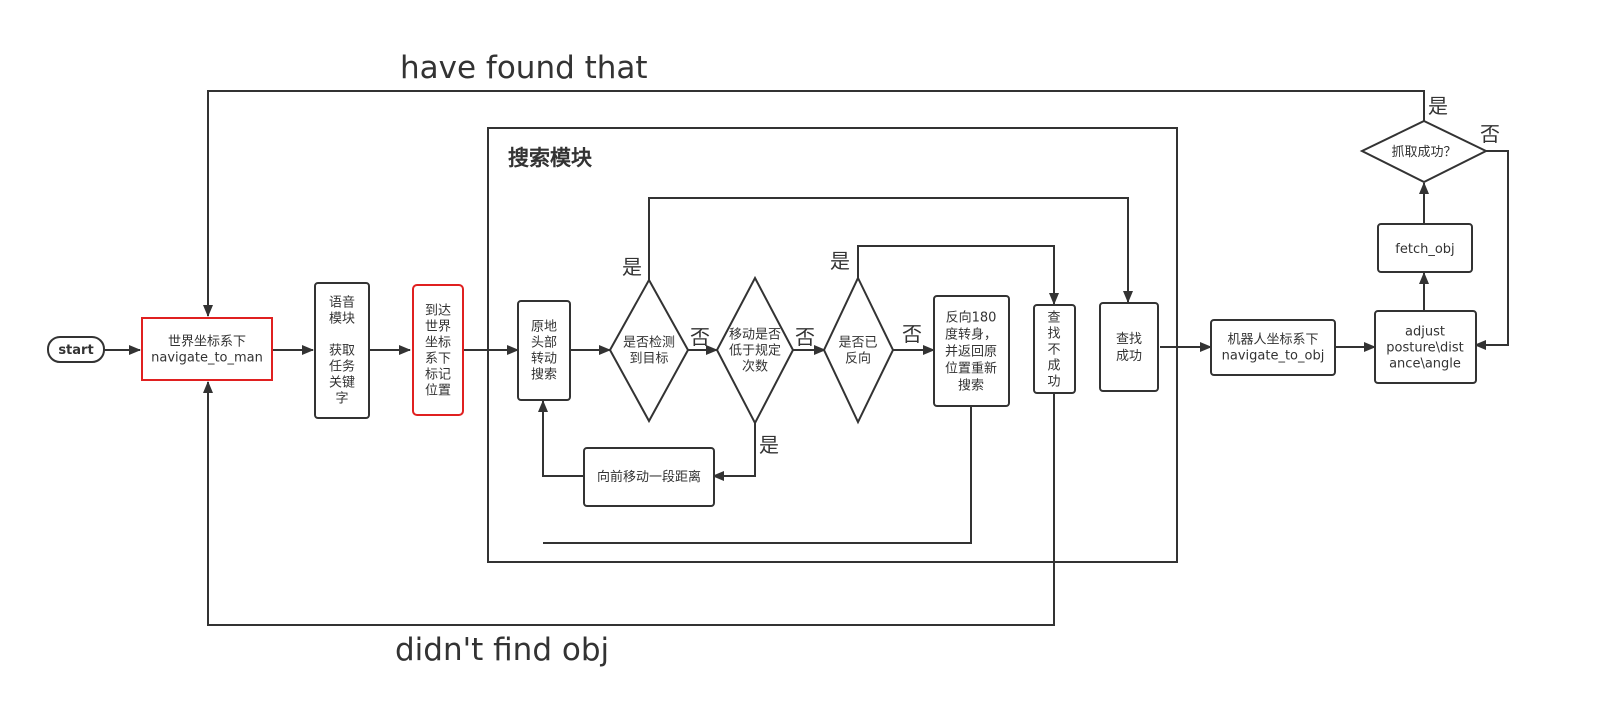 This screenshot has width=1620, height=722. Describe the element at coordinates (342, 303) in the screenshot. I see `voice-line: 语音` at that location.